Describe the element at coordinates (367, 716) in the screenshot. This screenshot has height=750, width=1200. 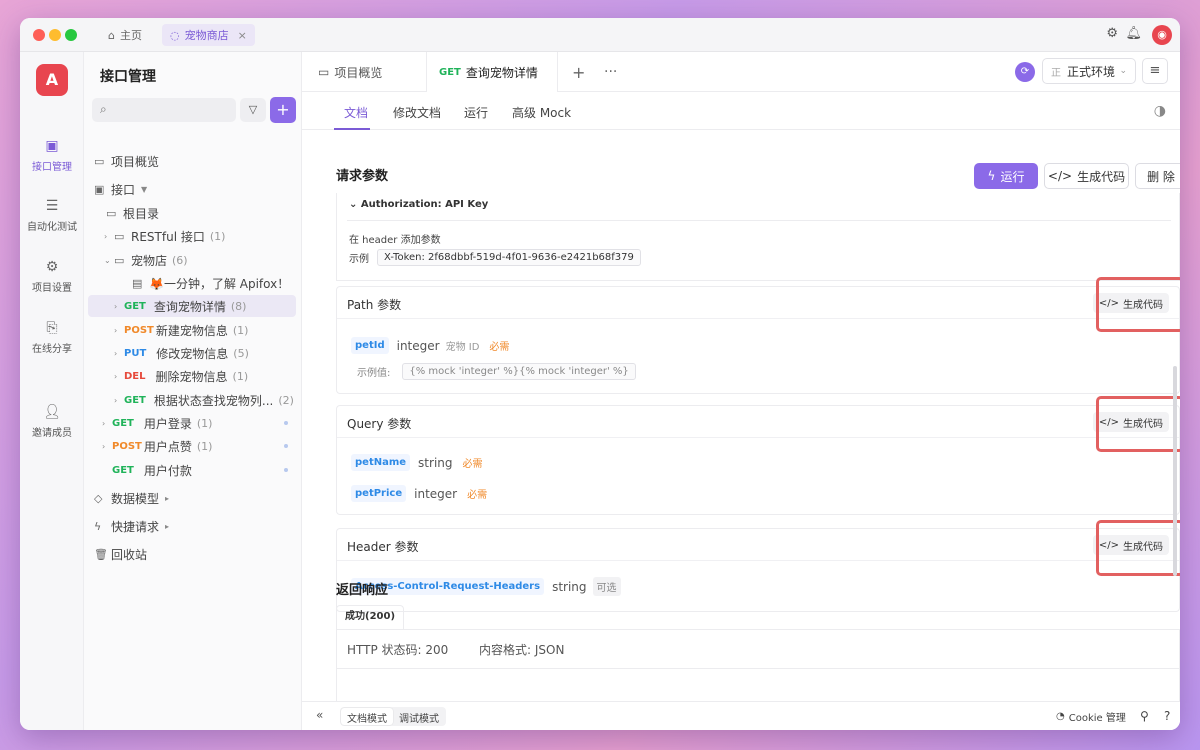
I see `doc-mode-button: 文档模式` at that location.